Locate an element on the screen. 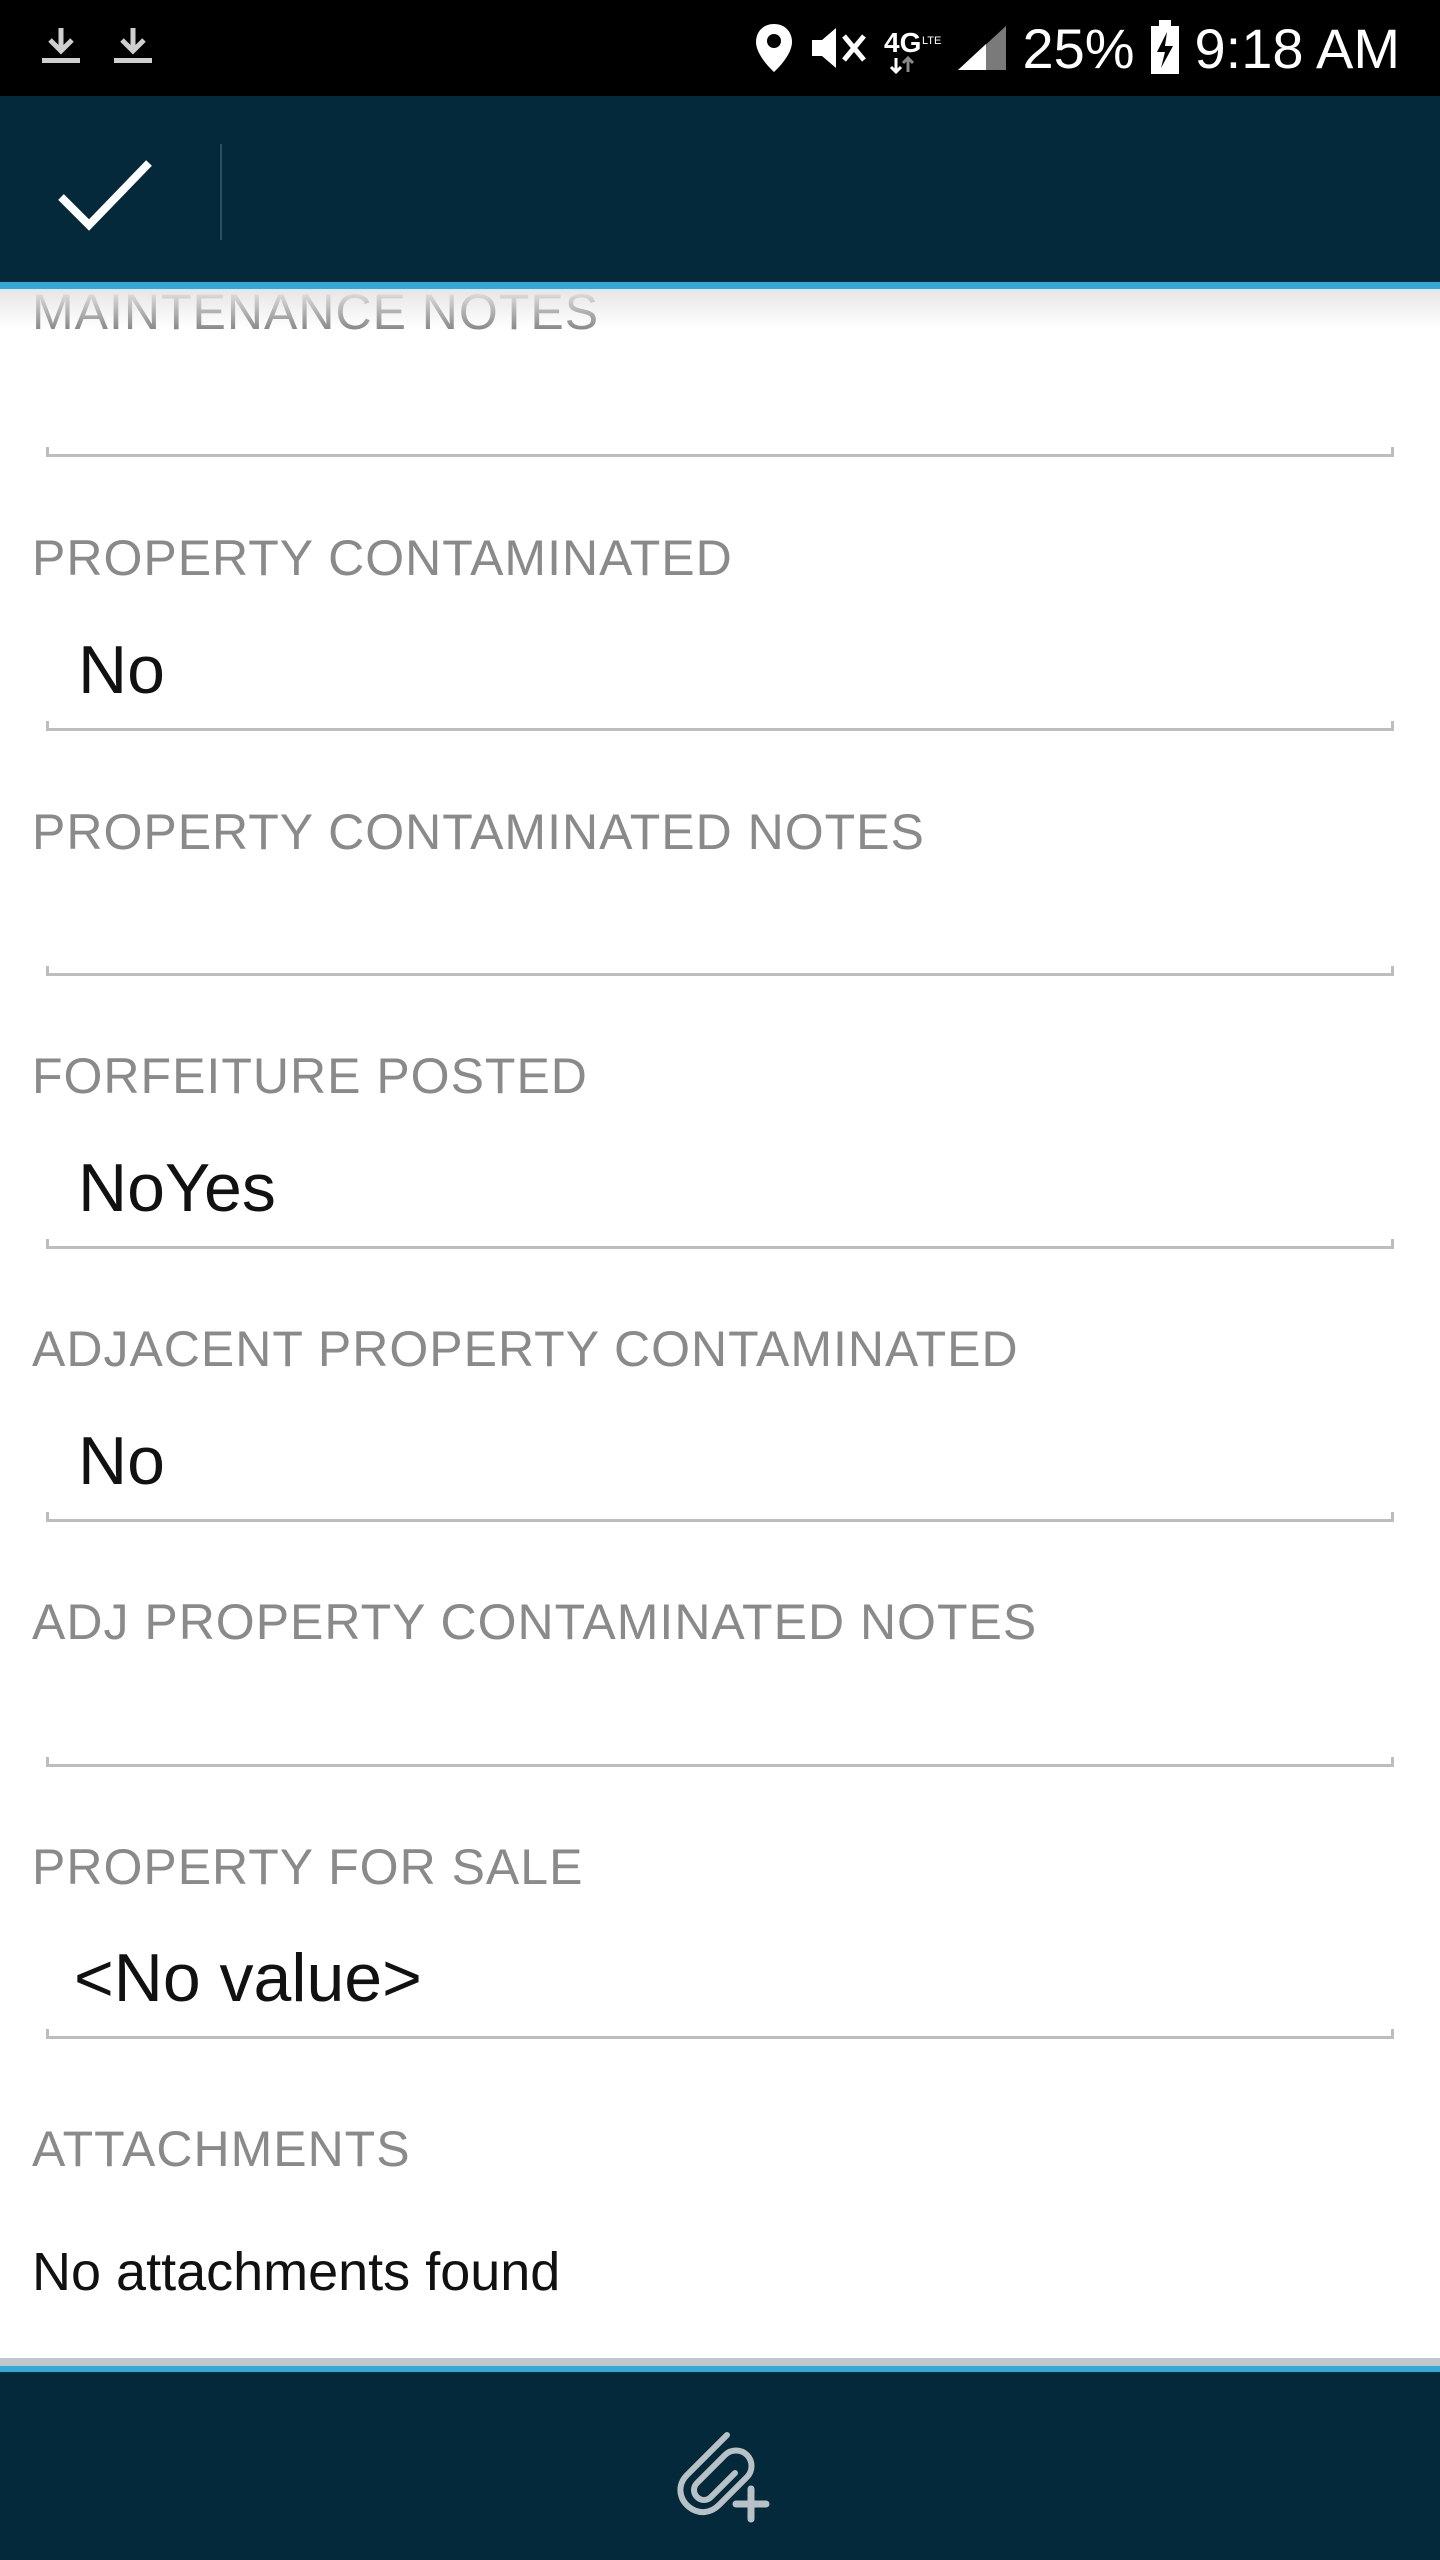  adj-property-contaminated-notes-label: ADJ PROPERTY CONTAMINATED NOTES is located at coordinates (535, 1622).